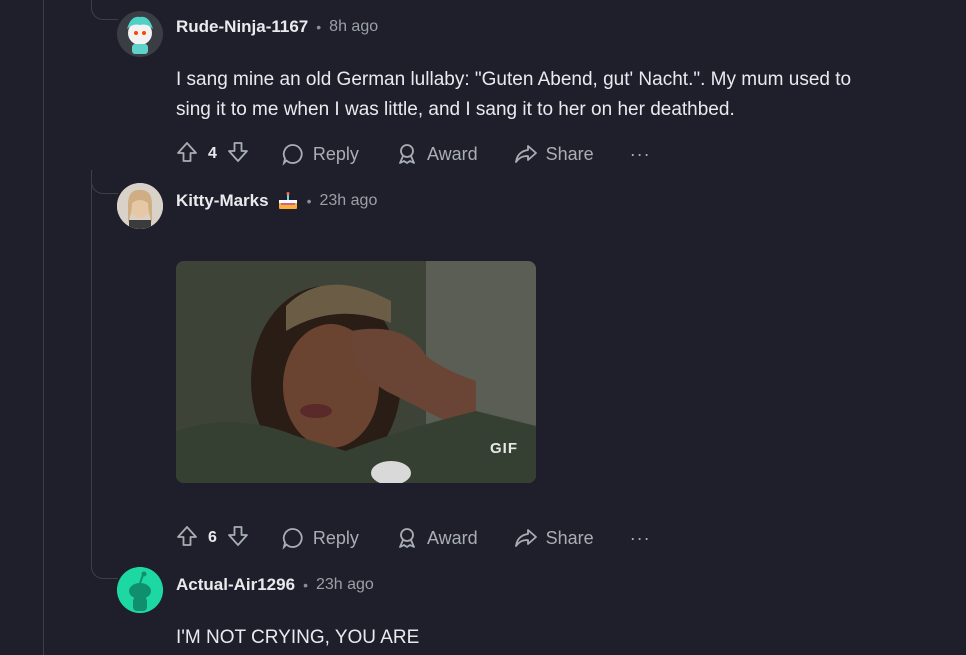 This screenshot has height=655, width=966. What do you see at coordinates (353, 27) in the screenshot?
I see `timestamp: 8h ago` at bounding box center [353, 27].